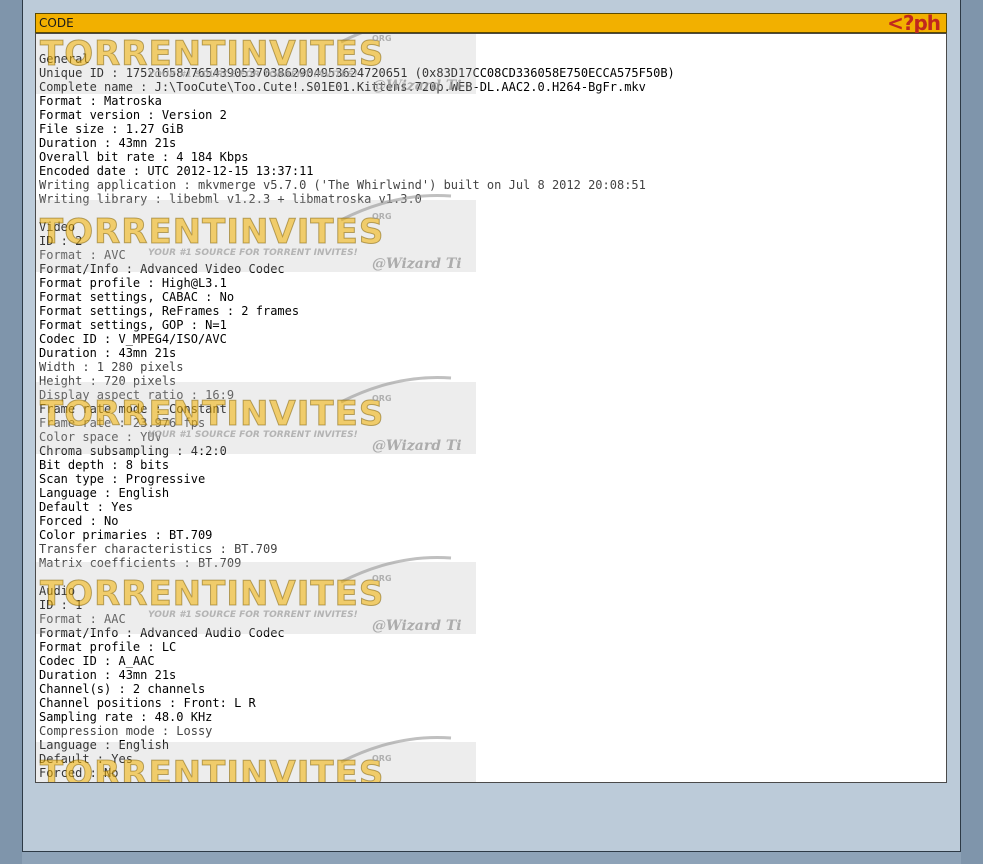 Image resolution: width=983 pixels, height=864 pixels. What do you see at coordinates (144, 157) in the screenshot?
I see `code-line: Overall bit rate : 4 184 Kbps` at bounding box center [144, 157].